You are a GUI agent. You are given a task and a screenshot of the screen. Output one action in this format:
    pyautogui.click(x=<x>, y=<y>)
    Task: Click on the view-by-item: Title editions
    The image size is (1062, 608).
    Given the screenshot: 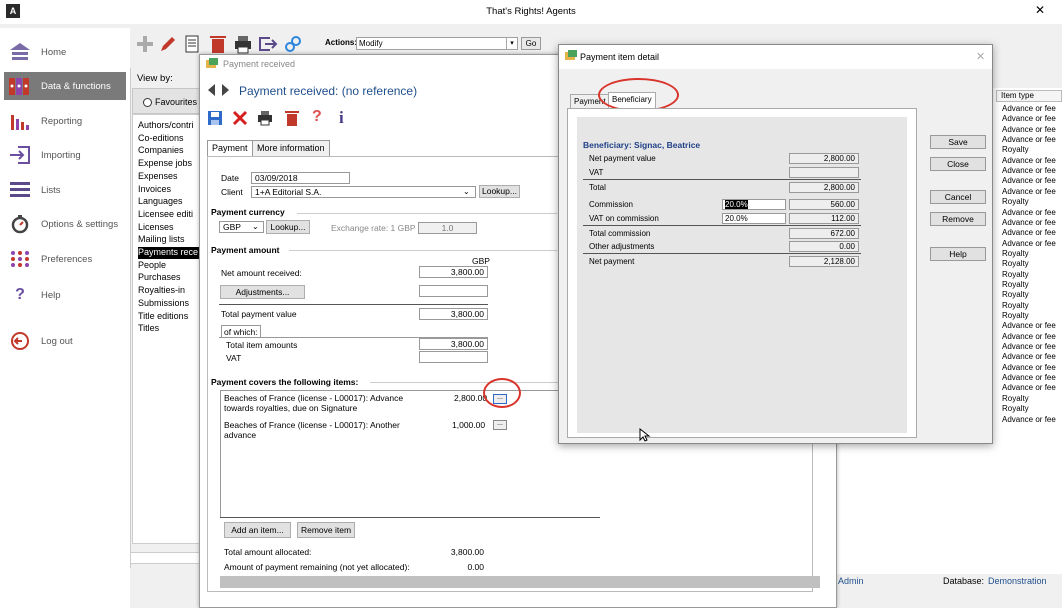 What is the action you would take?
    pyautogui.click(x=169, y=317)
    